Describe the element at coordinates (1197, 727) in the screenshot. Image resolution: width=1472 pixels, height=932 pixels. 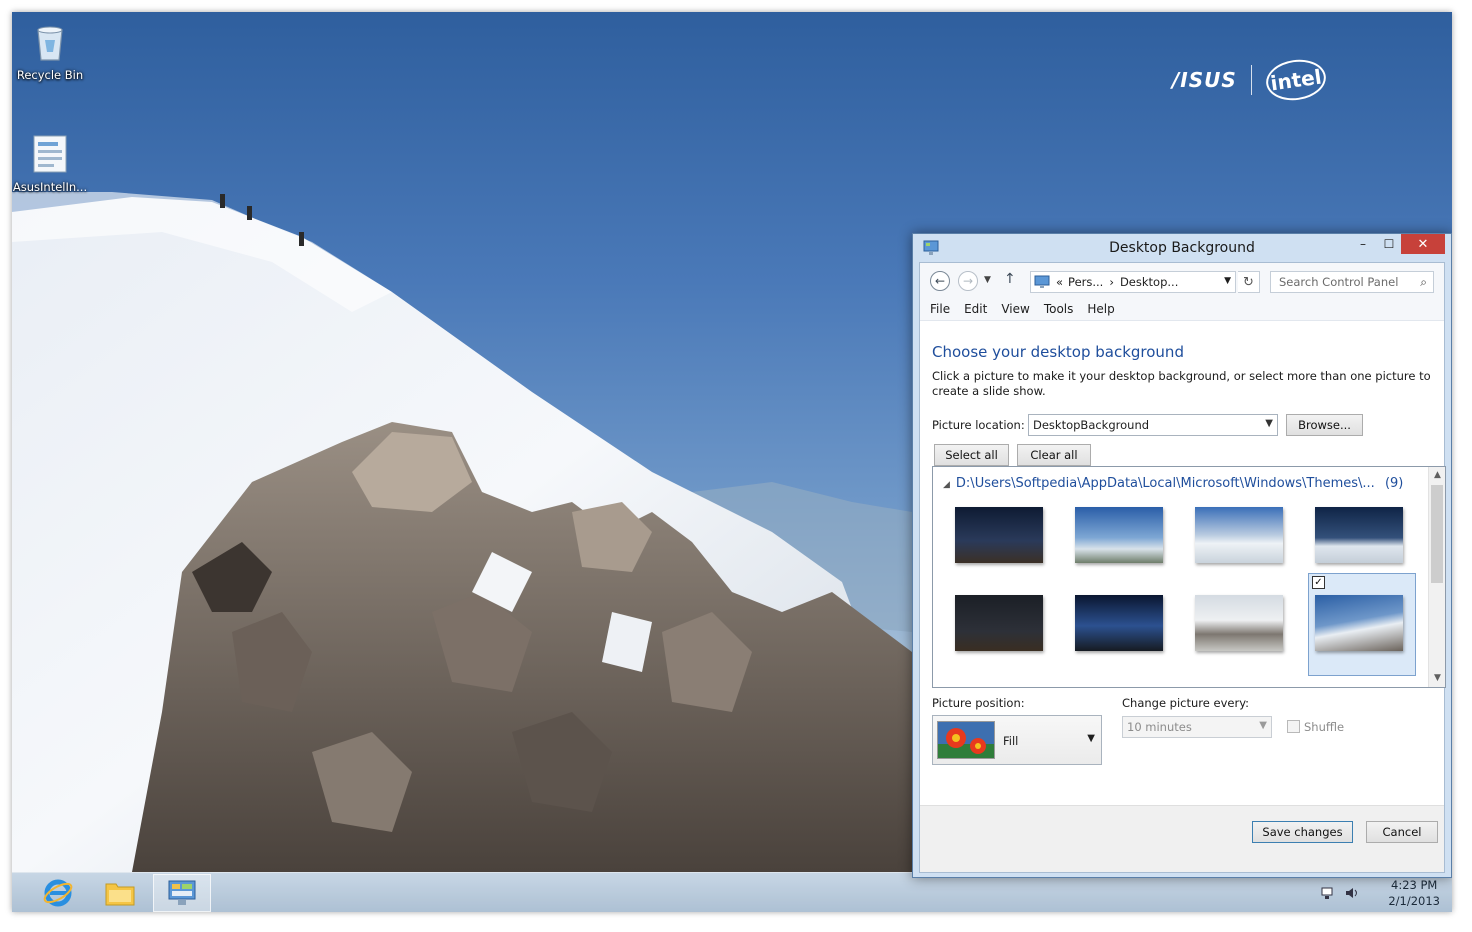
I see `change-interval-select: 10 minutes ▼` at that location.